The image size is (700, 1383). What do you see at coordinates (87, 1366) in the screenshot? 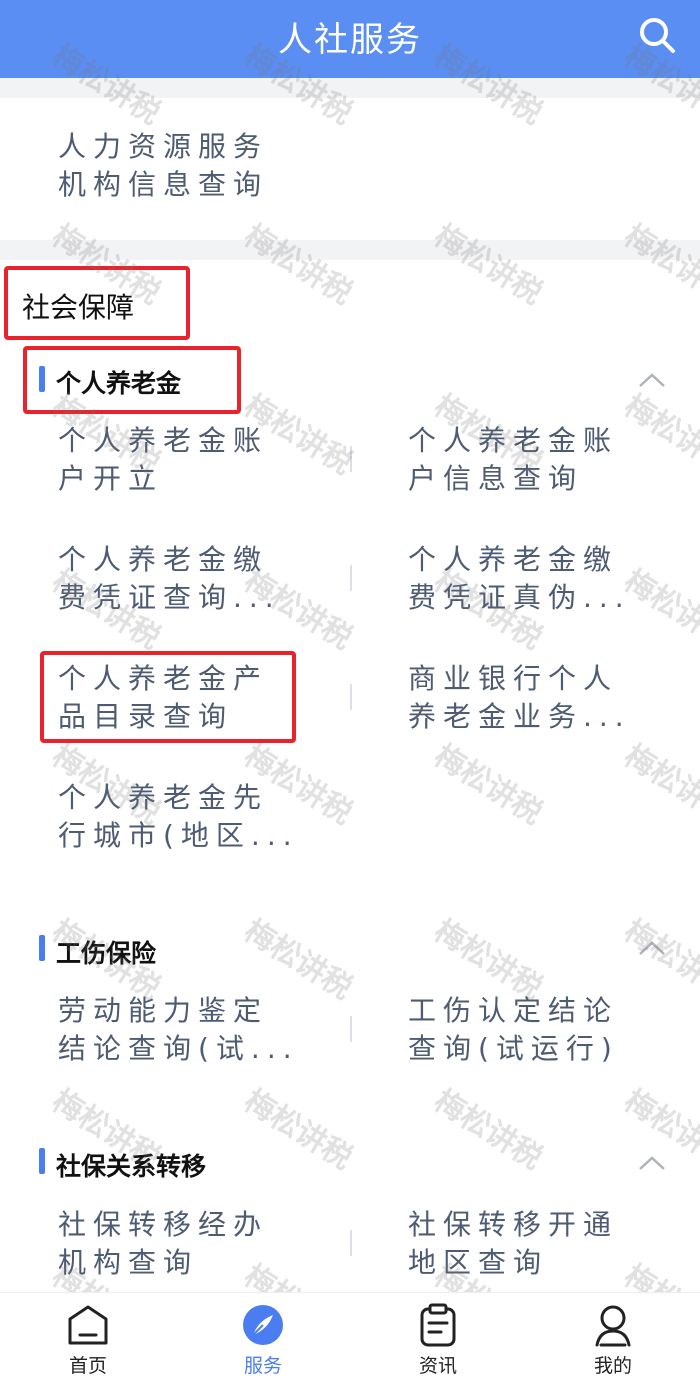
I see `tab-label: 首页` at bounding box center [87, 1366].